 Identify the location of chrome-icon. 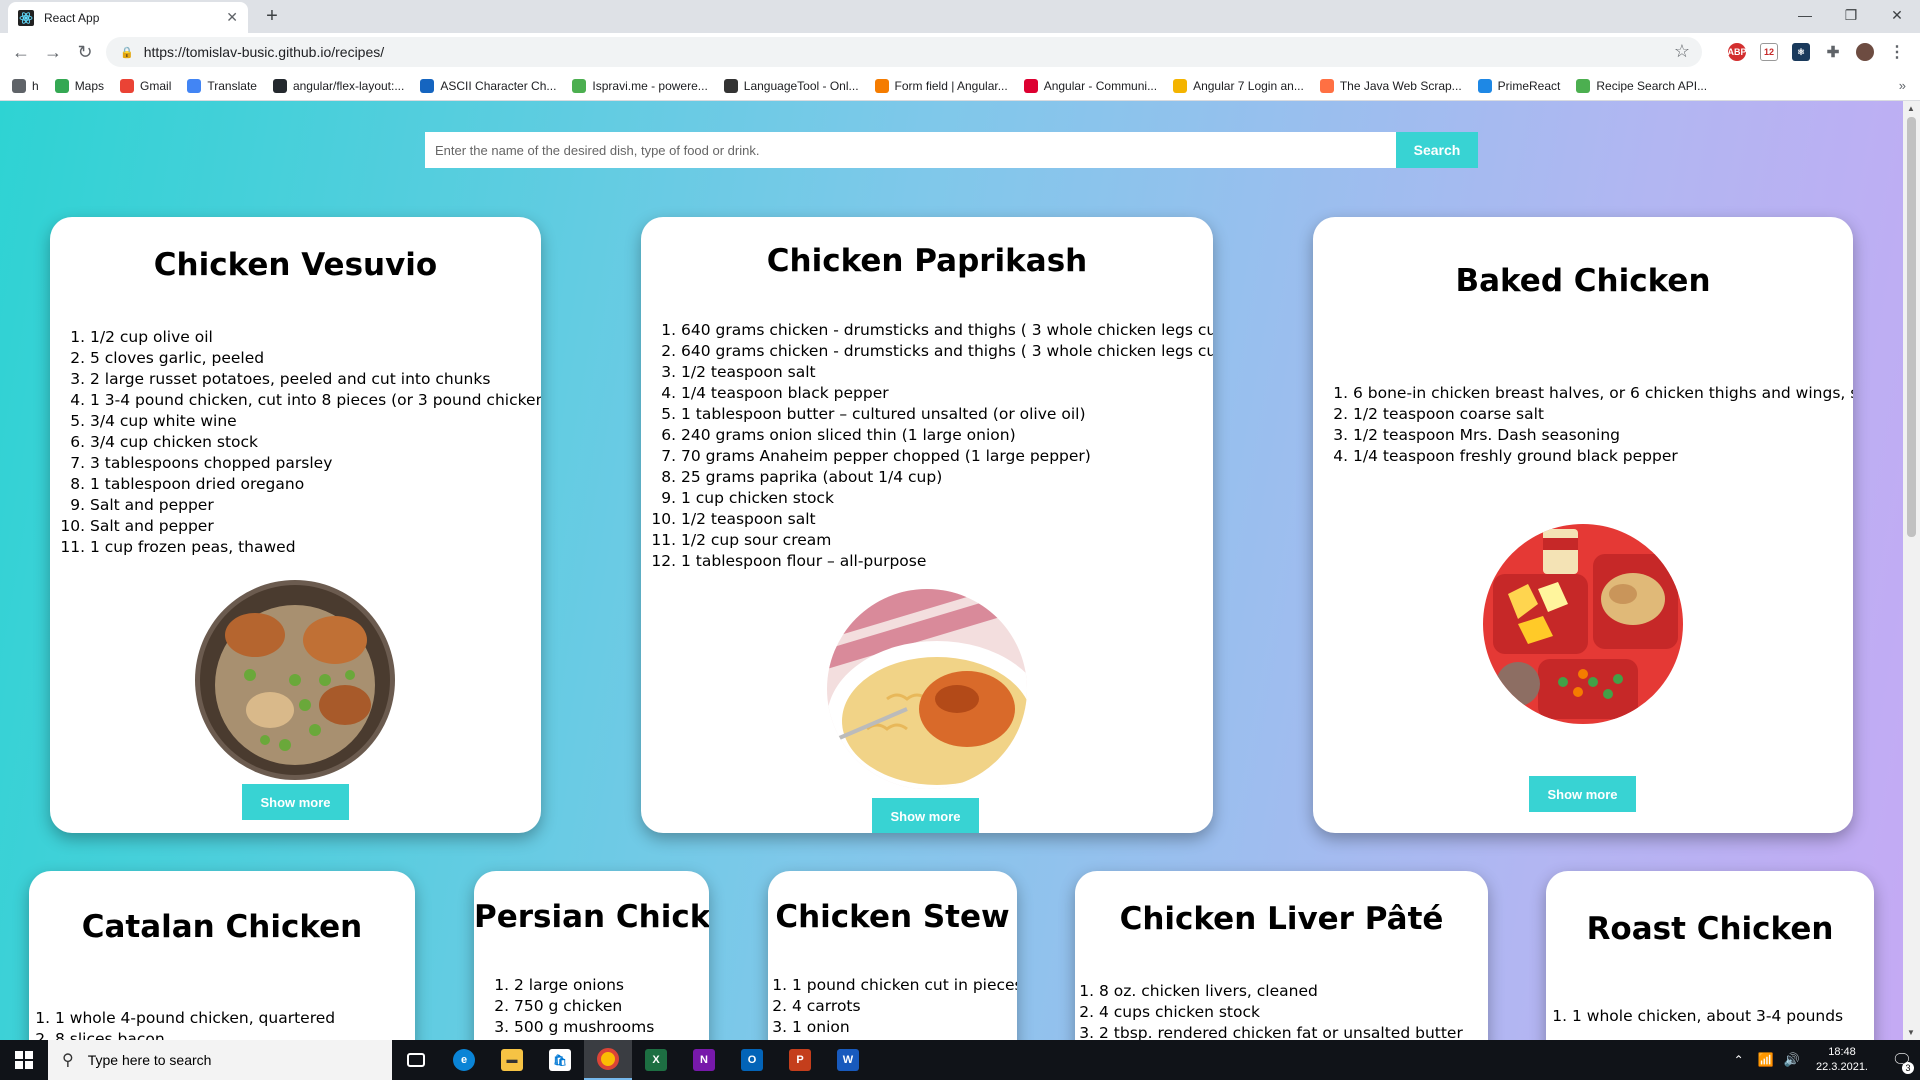
(608, 1060).